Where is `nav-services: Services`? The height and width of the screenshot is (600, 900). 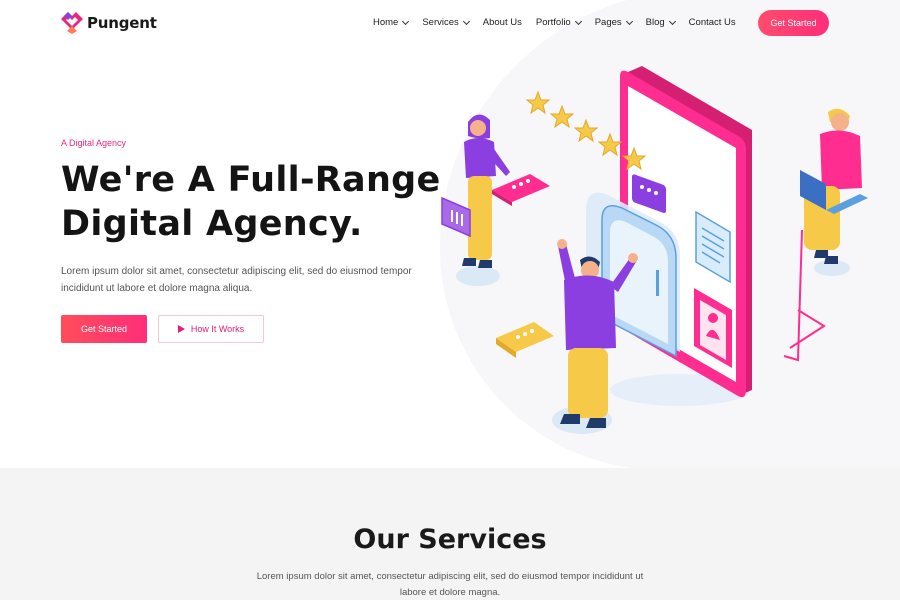 nav-services: Services is located at coordinates (446, 22).